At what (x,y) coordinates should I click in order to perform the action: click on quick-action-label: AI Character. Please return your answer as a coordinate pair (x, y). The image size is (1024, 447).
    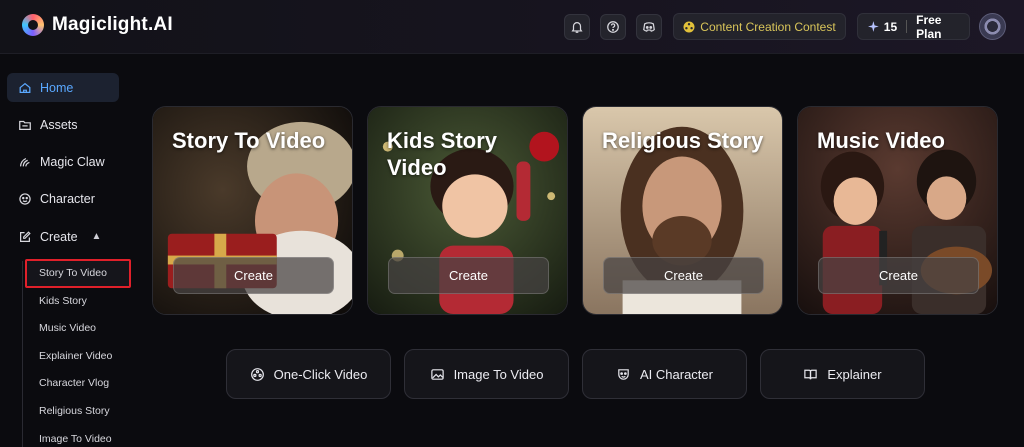
    Looking at the image, I should click on (676, 374).